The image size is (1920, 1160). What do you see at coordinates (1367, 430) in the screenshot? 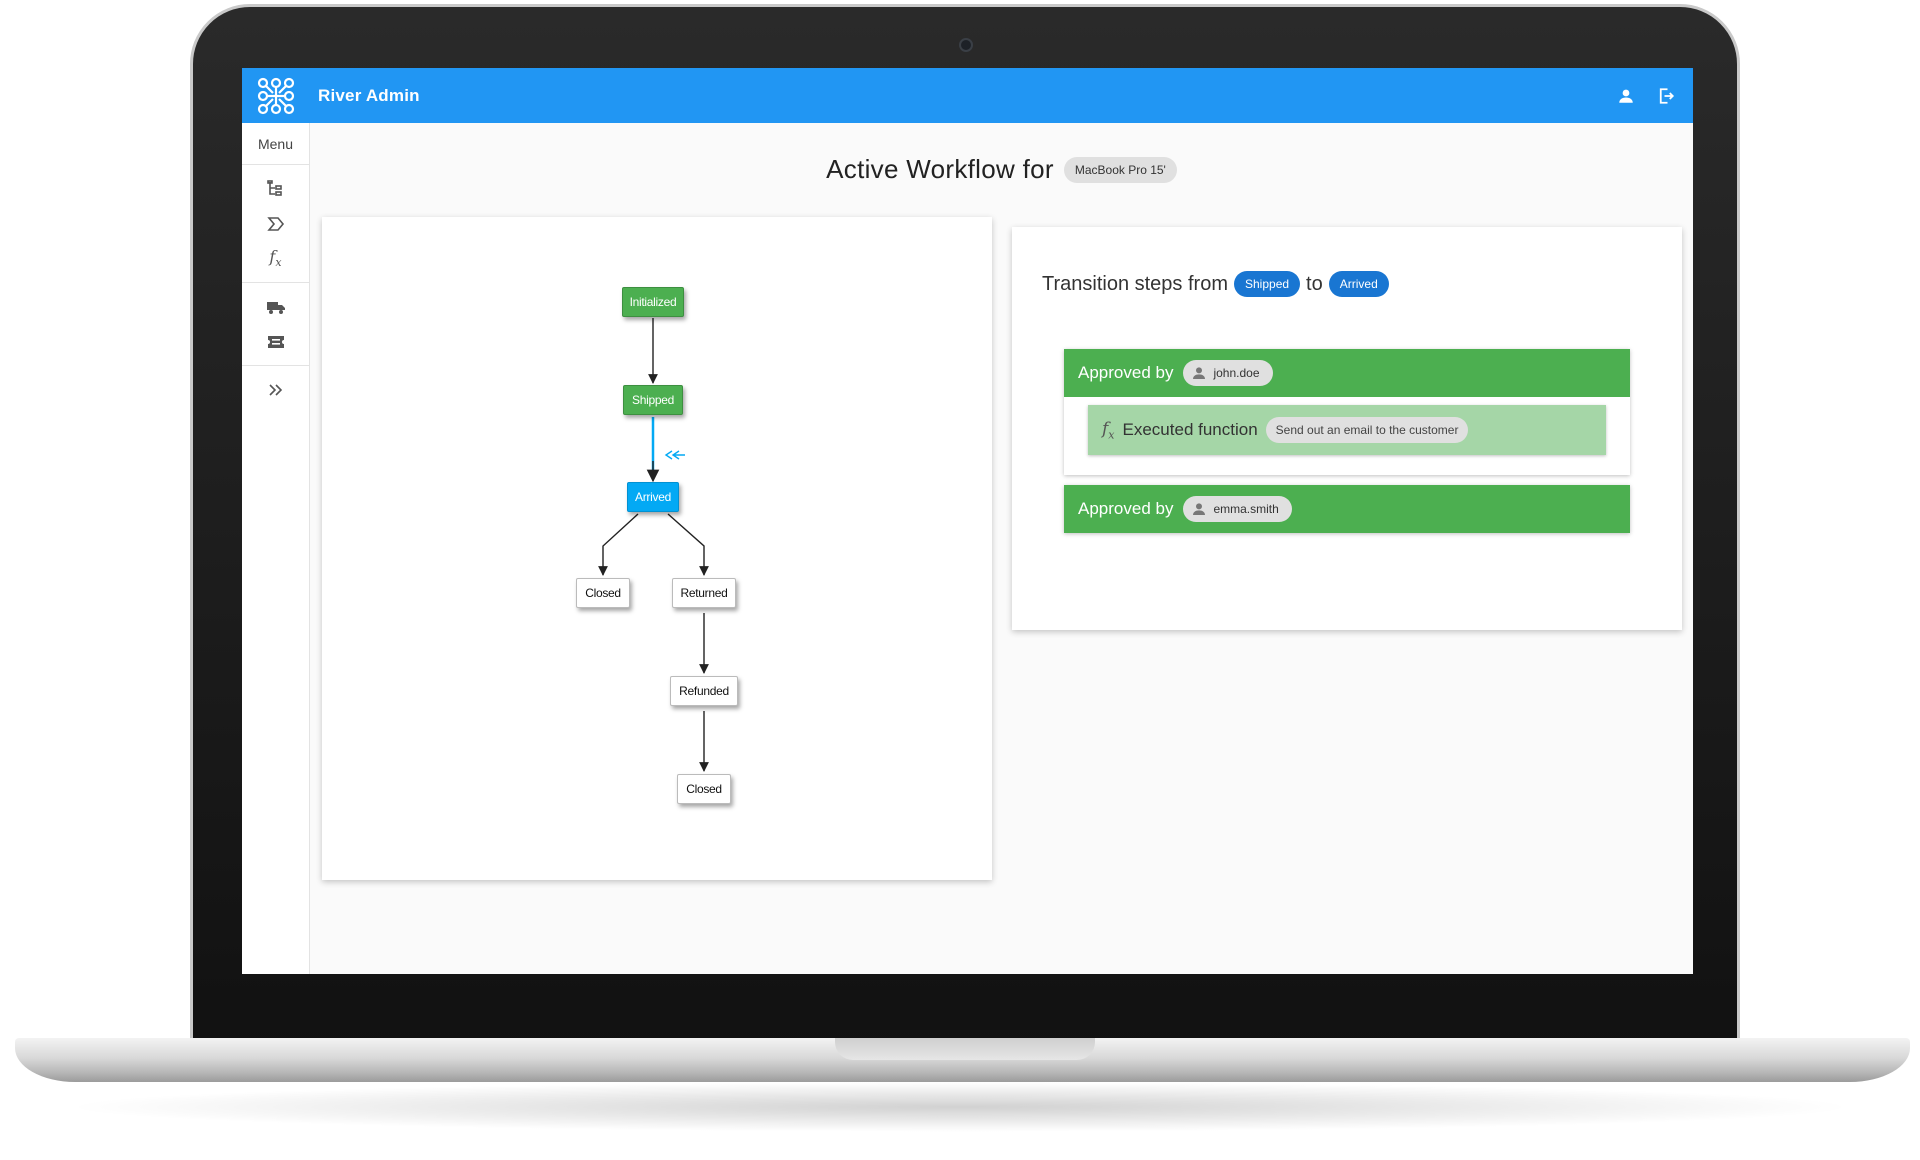
I see `function-chip: Send out an email to the customer` at bounding box center [1367, 430].